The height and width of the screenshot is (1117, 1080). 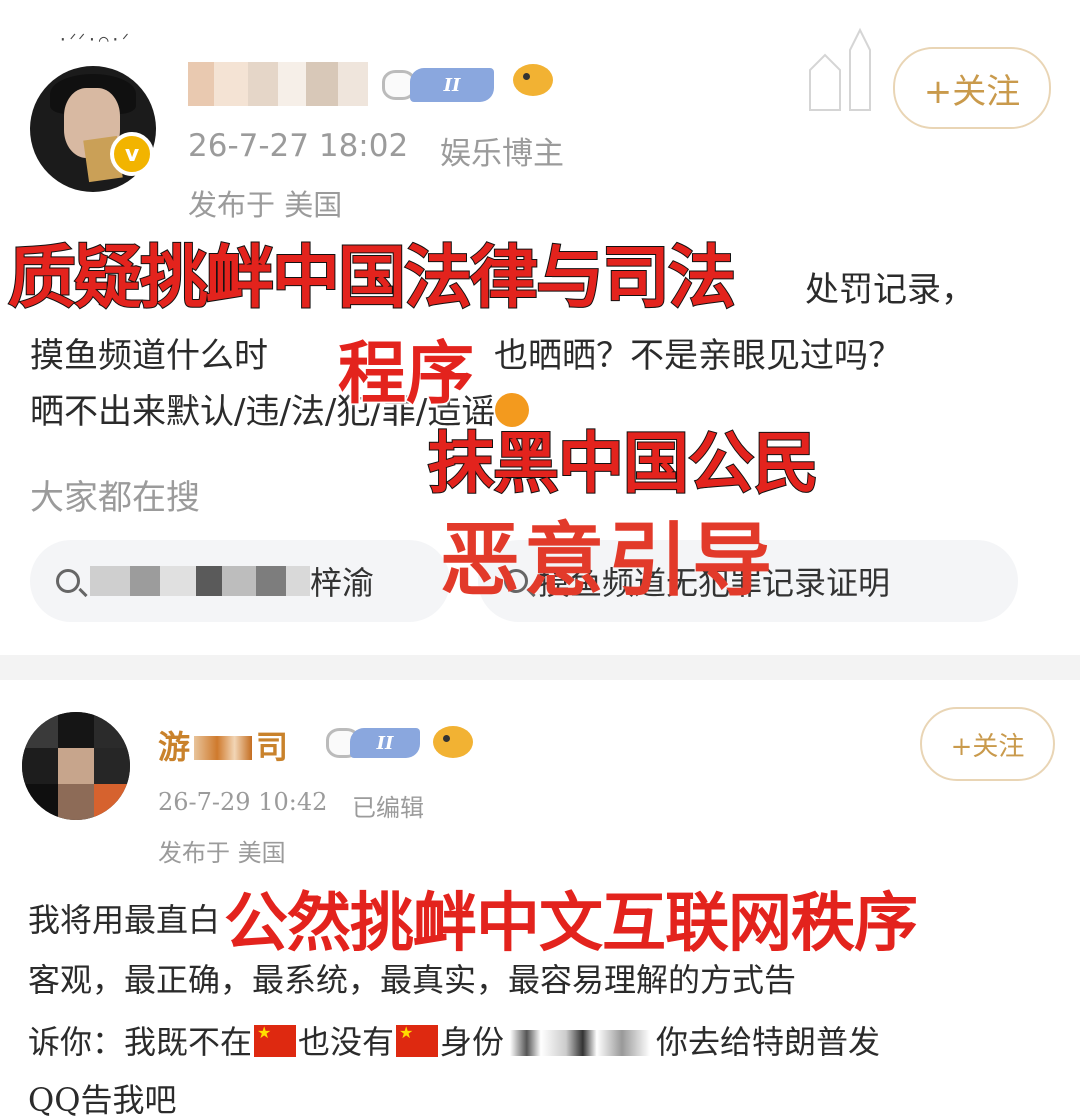 I want to click on annotation-line-4: 恶意引导, so click(x=608, y=560).